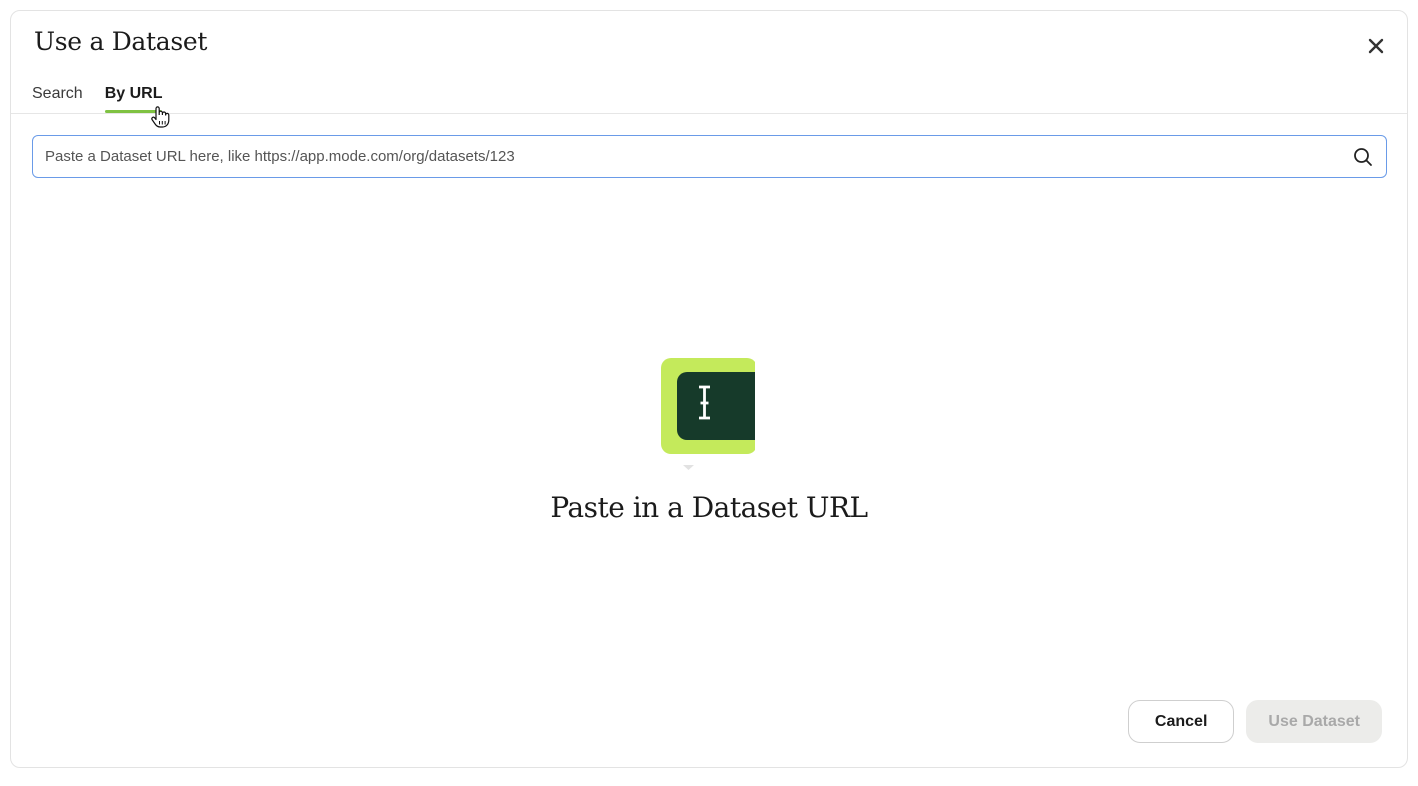  What do you see at coordinates (97, 98) in the screenshot?
I see `tab-bar: Search By URL` at bounding box center [97, 98].